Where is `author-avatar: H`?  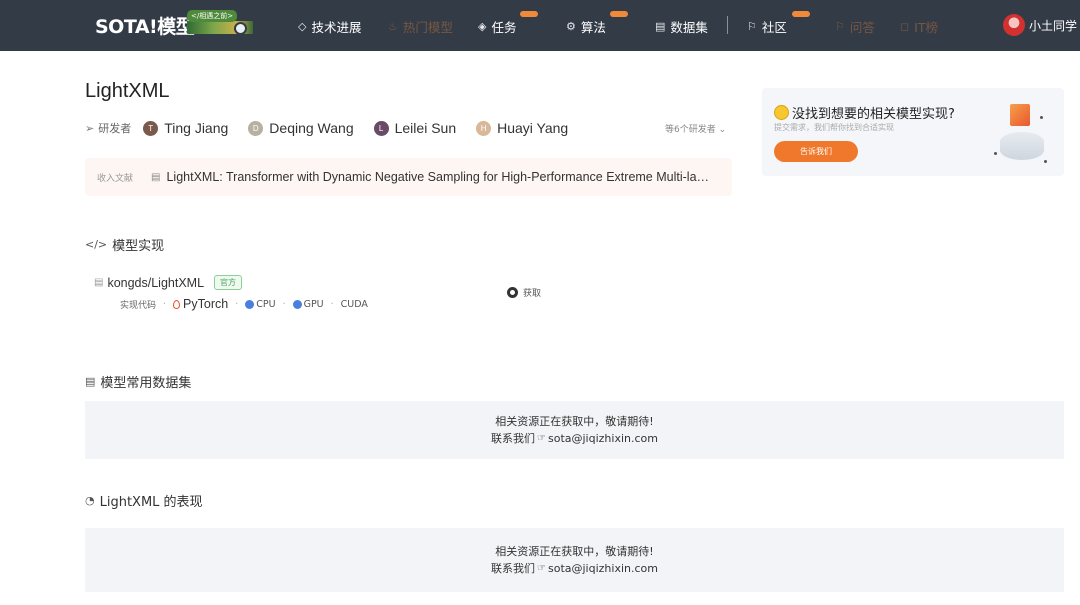 author-avatar: H is located at coordinates (484, 128).